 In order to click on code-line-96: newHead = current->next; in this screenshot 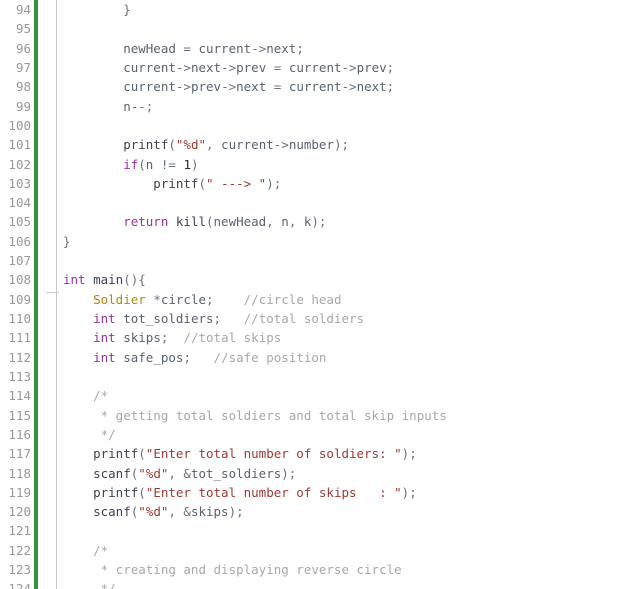, I will do `click(183, 48)`.